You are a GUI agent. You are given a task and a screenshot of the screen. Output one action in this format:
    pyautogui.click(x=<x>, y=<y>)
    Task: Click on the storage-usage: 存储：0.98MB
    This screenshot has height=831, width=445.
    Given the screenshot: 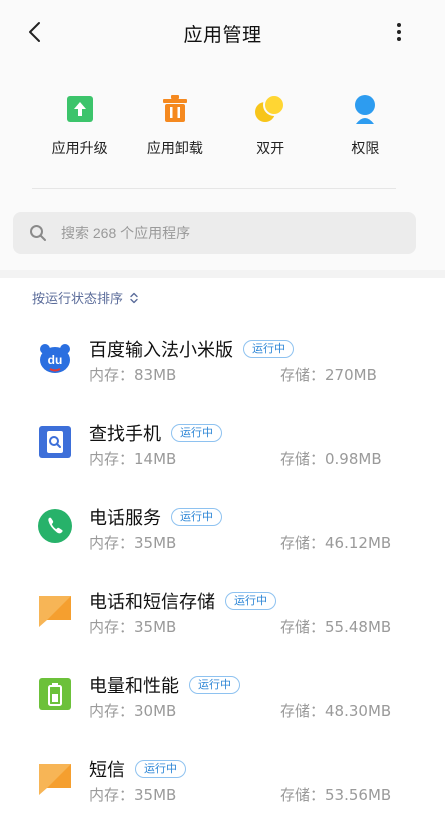 What is the action you would take?
    pyautogui.click(x=331, y=459)
    